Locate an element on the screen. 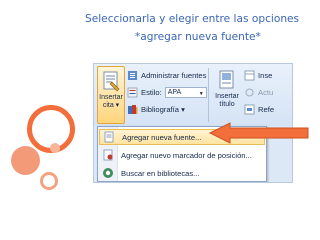 The width and height of the screenshot is (320, 240). decorative-dot-medium is located at coordinates (25, 160).